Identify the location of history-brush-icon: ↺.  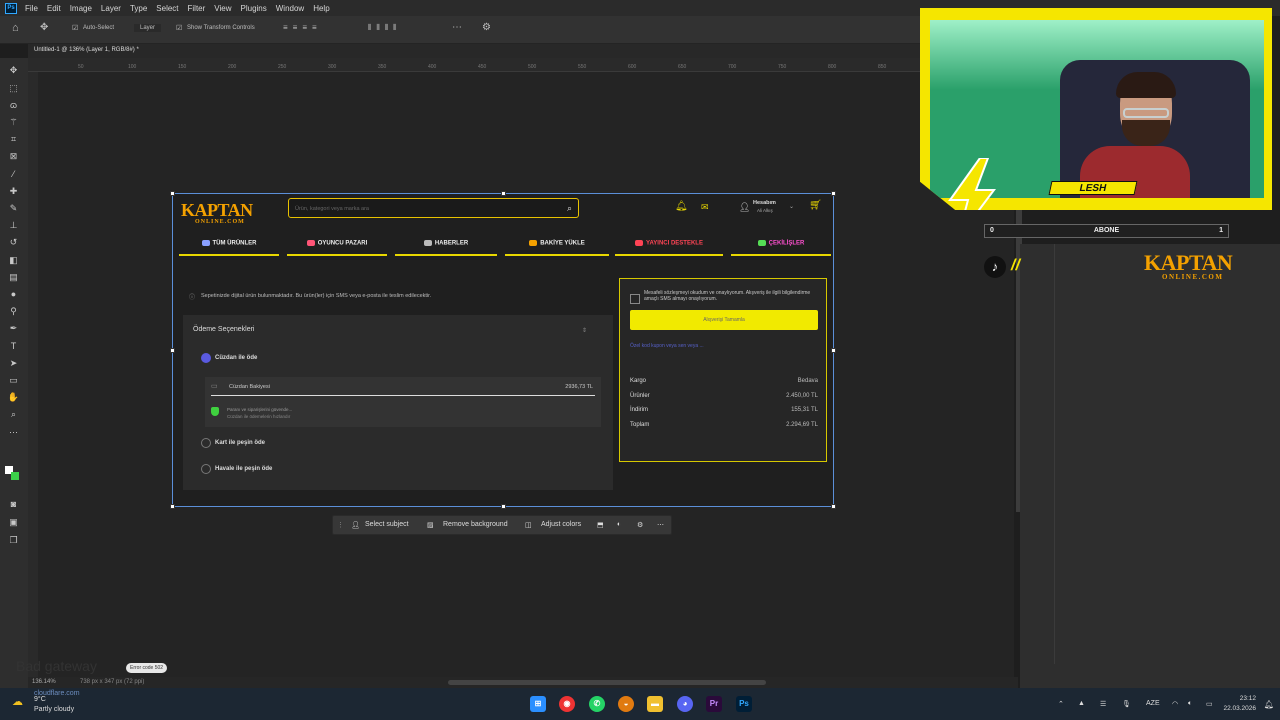
(13, 242).